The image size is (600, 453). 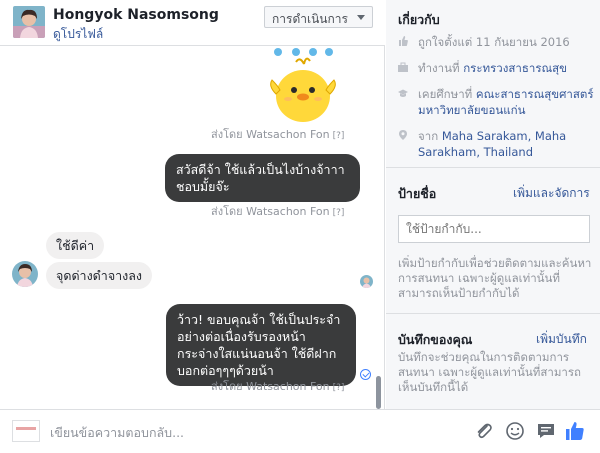 I want to click on incoming-message: ใช้ดีค่า, so click(x=75, y=245).